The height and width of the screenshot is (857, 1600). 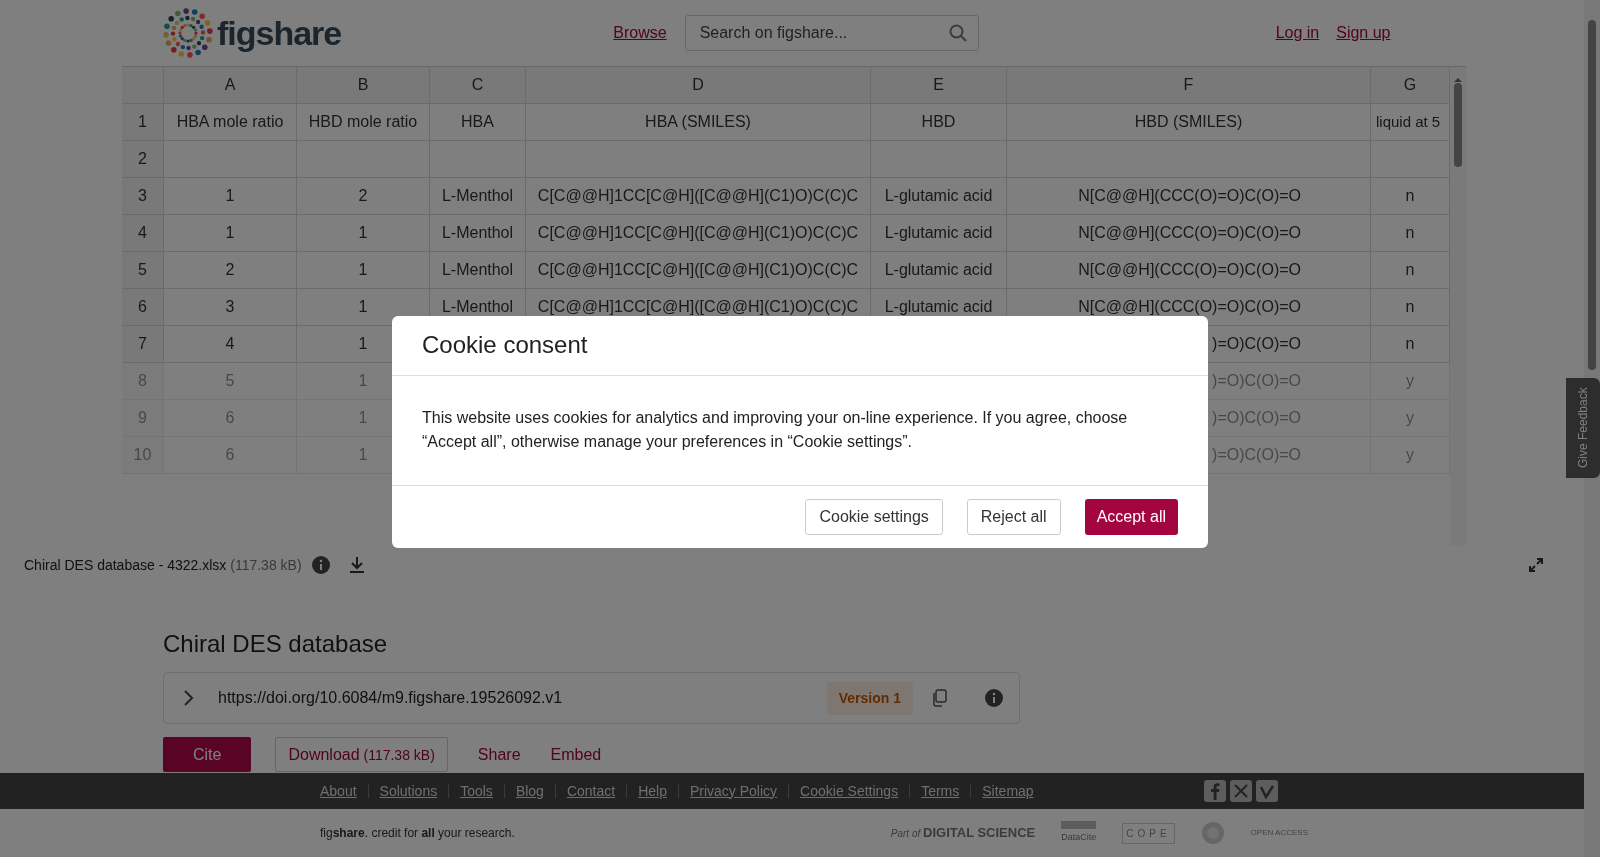 I want to click on search-icon, so click(x=957, y=33).